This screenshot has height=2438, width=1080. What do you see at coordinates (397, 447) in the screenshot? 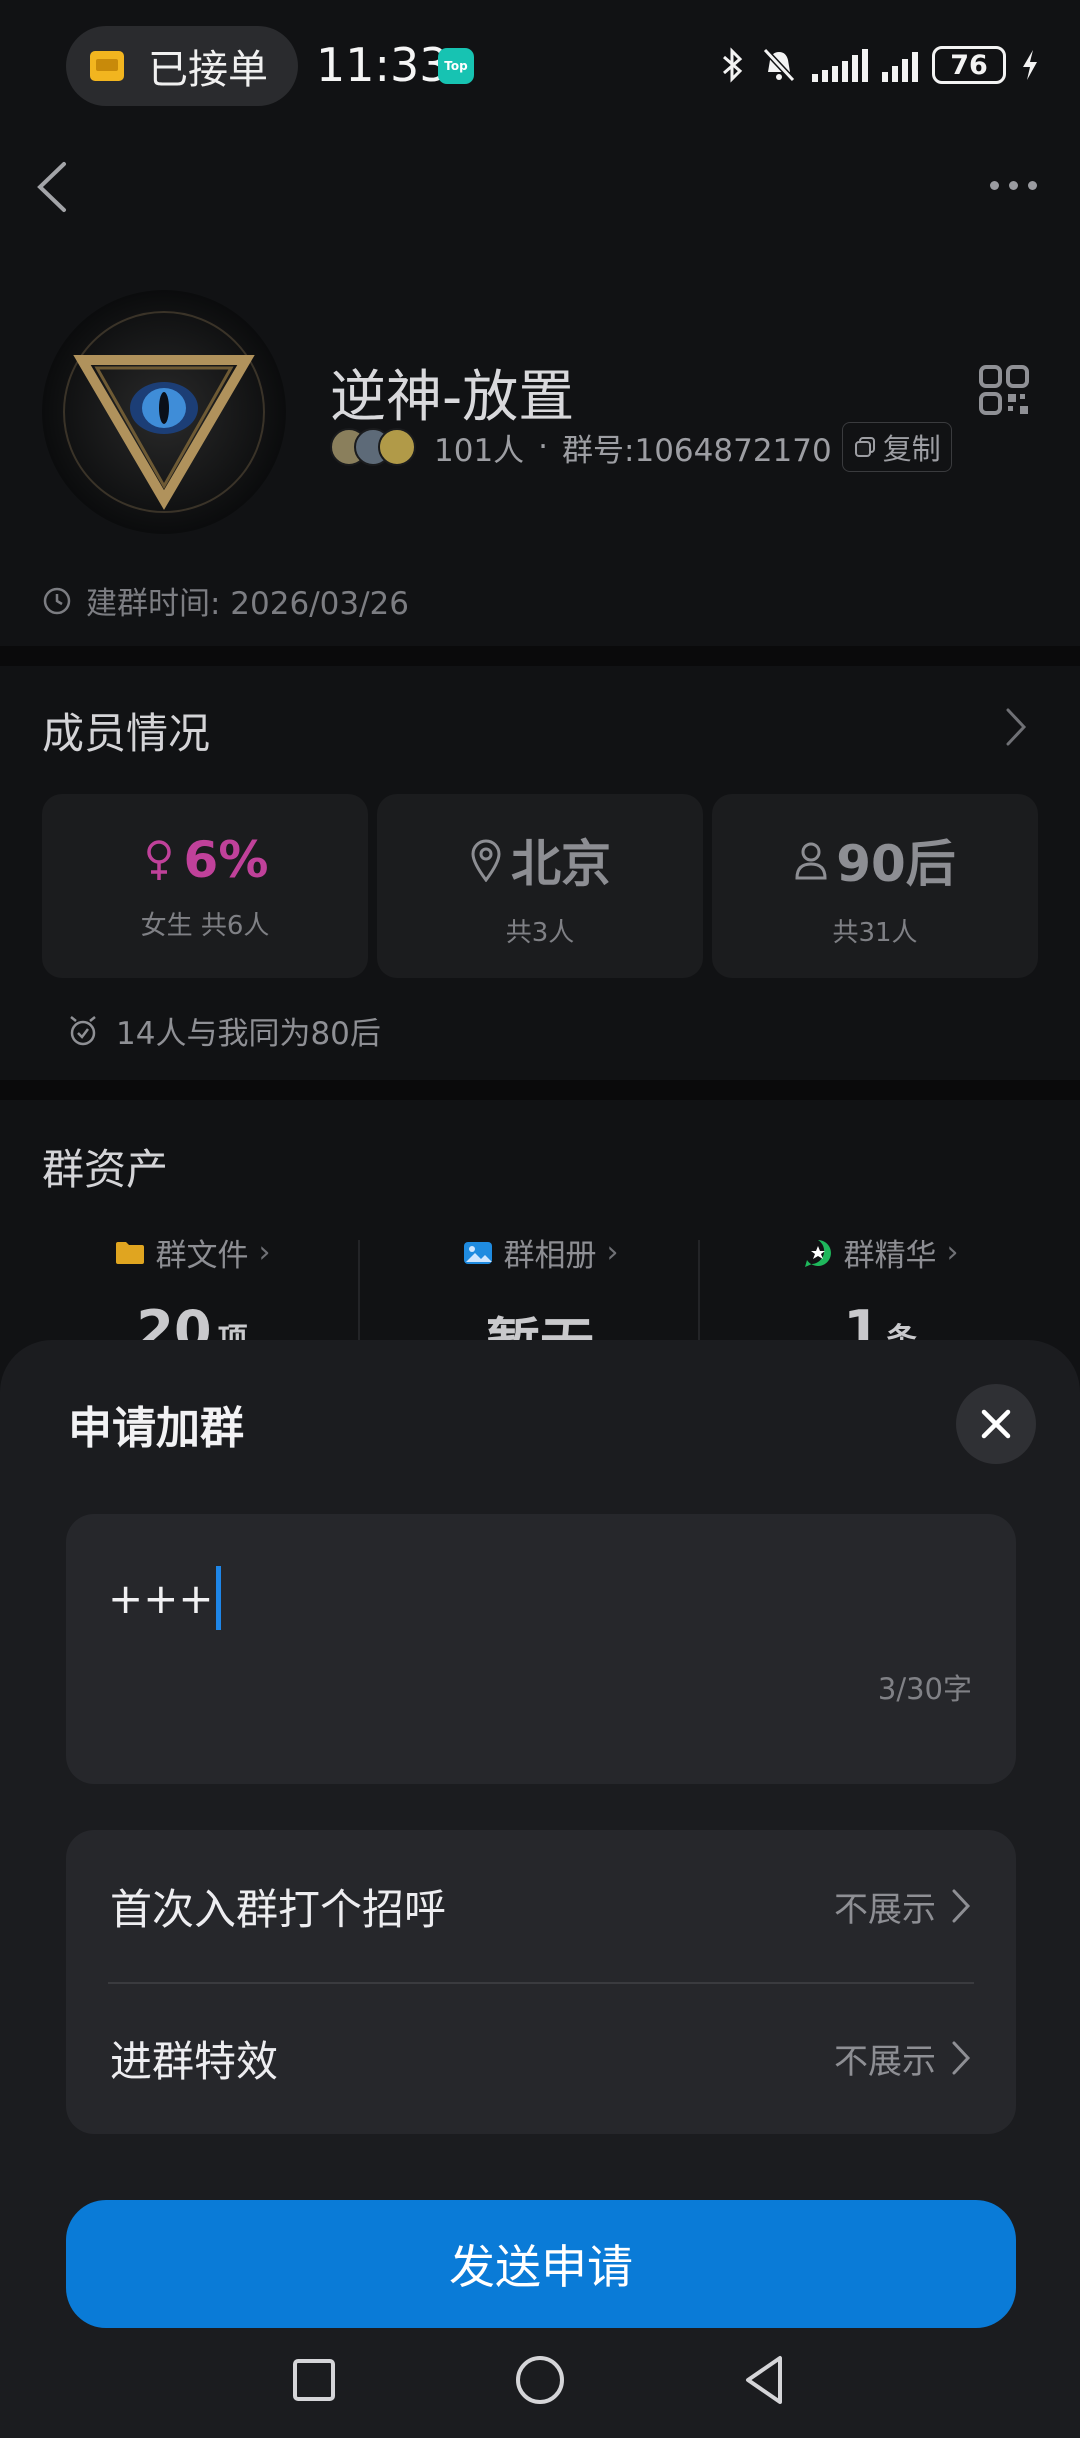
I see `avatar` at bounding box center [397, 447].